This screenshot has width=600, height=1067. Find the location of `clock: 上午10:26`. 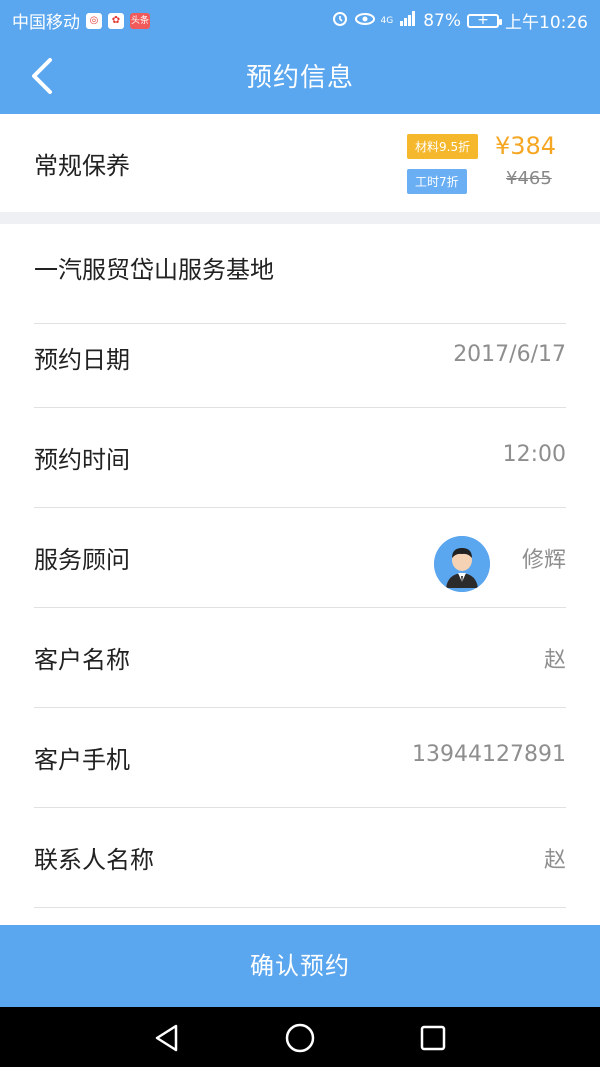

clock: 上午10:26 is located at coordinates (546, 23).